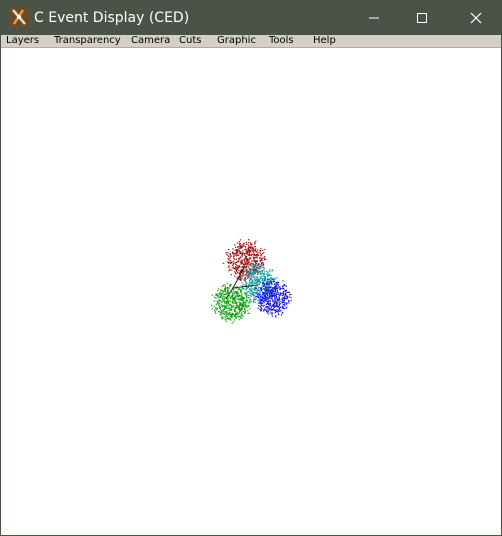  I want to click on maximize-icon, so click(422, 18).